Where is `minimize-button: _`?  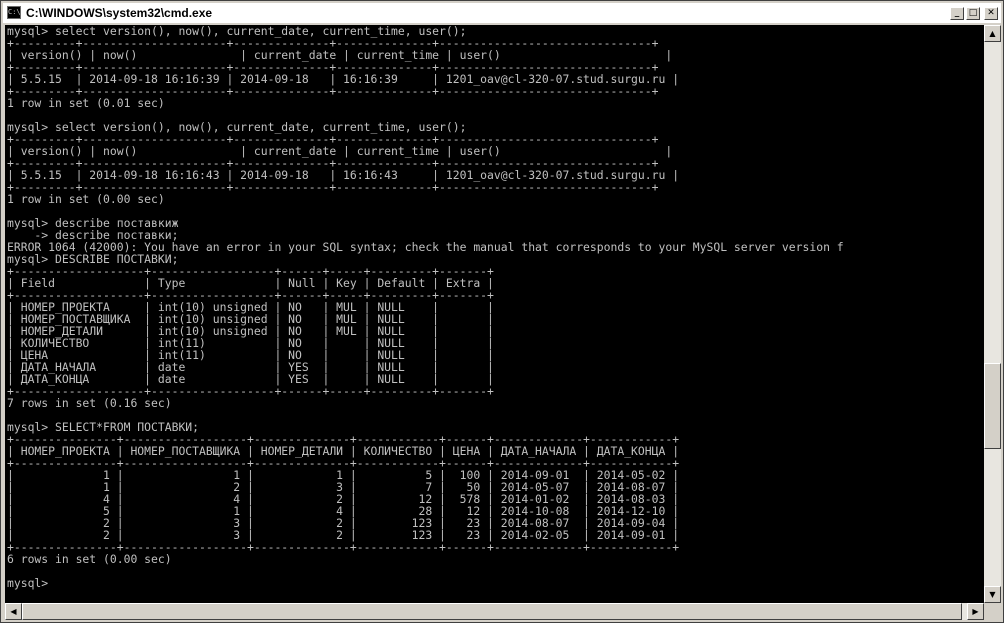
minimize-button: _ is located at coordinates (957, 13).